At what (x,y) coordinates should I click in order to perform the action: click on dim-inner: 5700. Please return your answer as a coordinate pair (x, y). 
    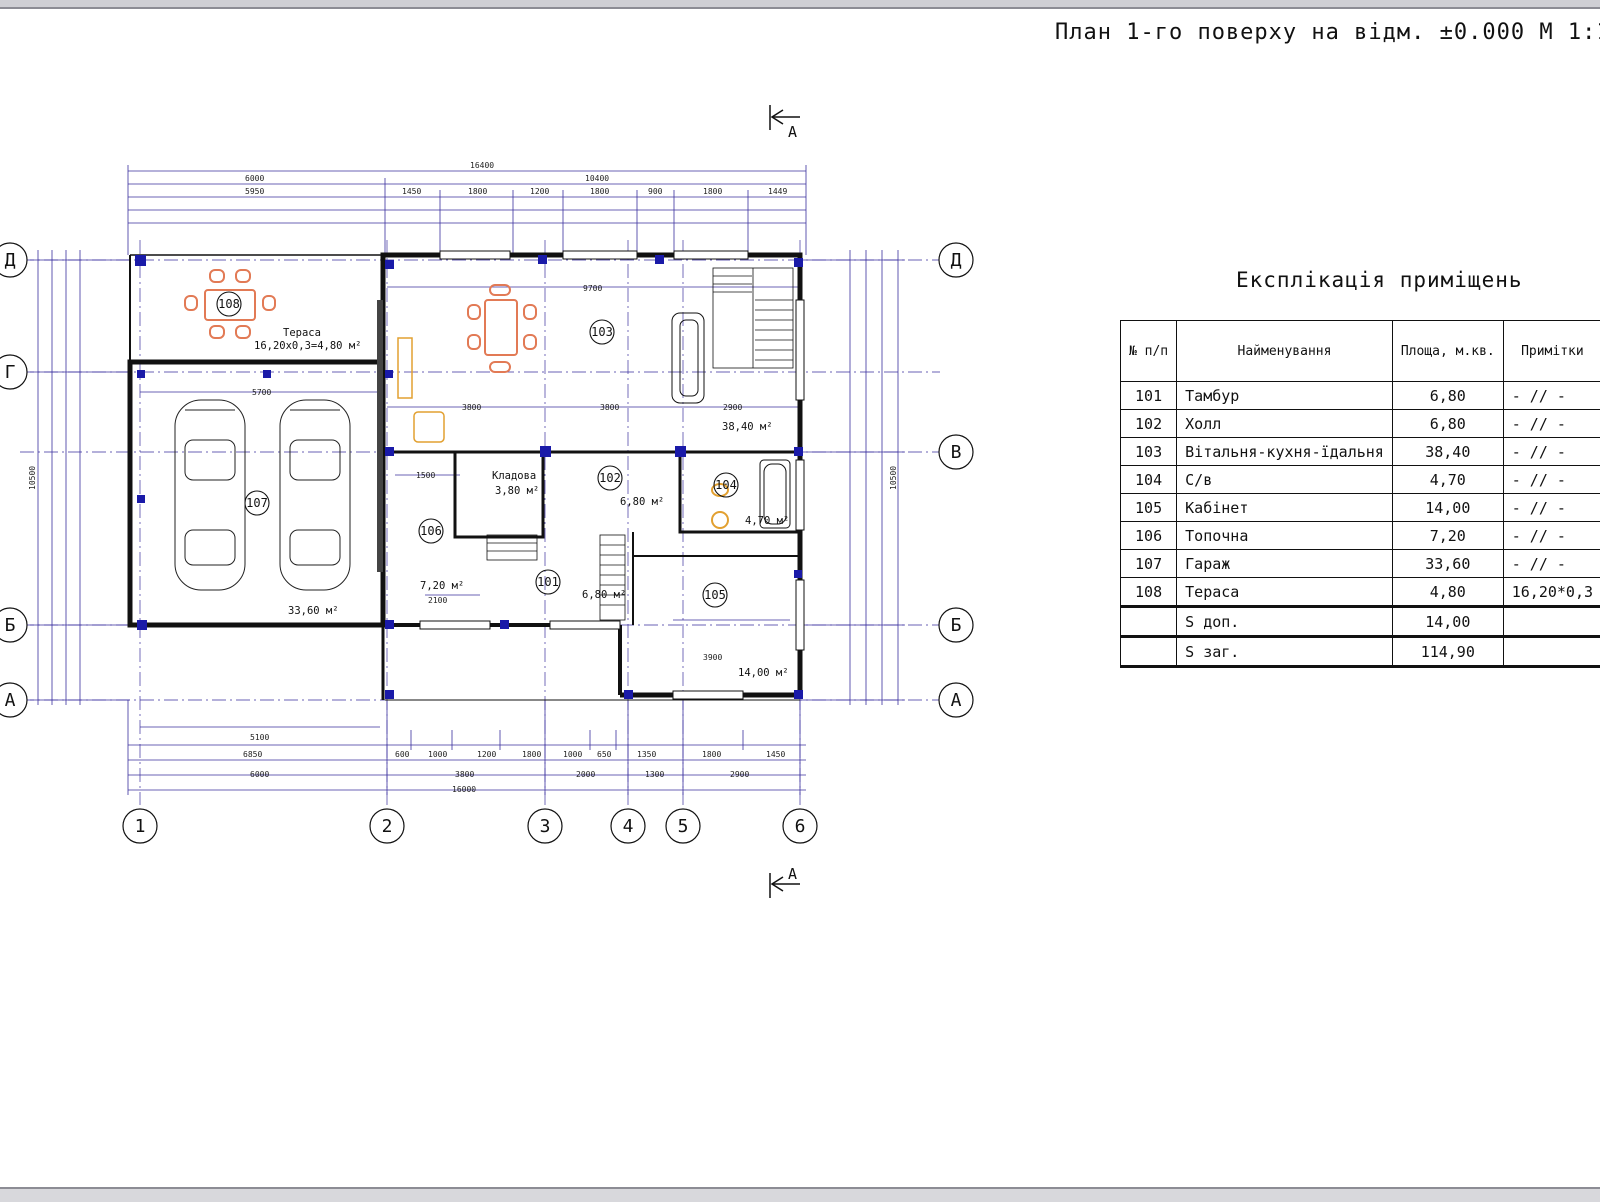
    Looking at the image, I should click on (261, 392).